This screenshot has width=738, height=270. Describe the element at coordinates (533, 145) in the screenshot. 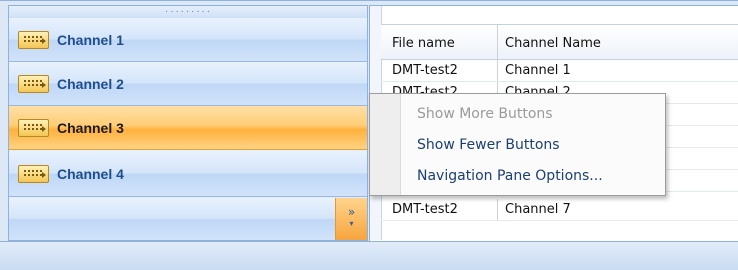

I see `menu-item-show-fewer-buttons: Show Fewer Buttons` at that location.